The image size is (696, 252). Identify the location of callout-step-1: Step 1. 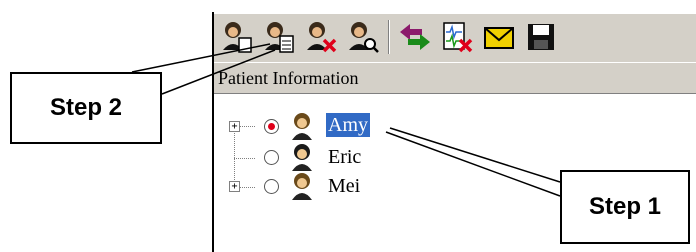
(625, 207).